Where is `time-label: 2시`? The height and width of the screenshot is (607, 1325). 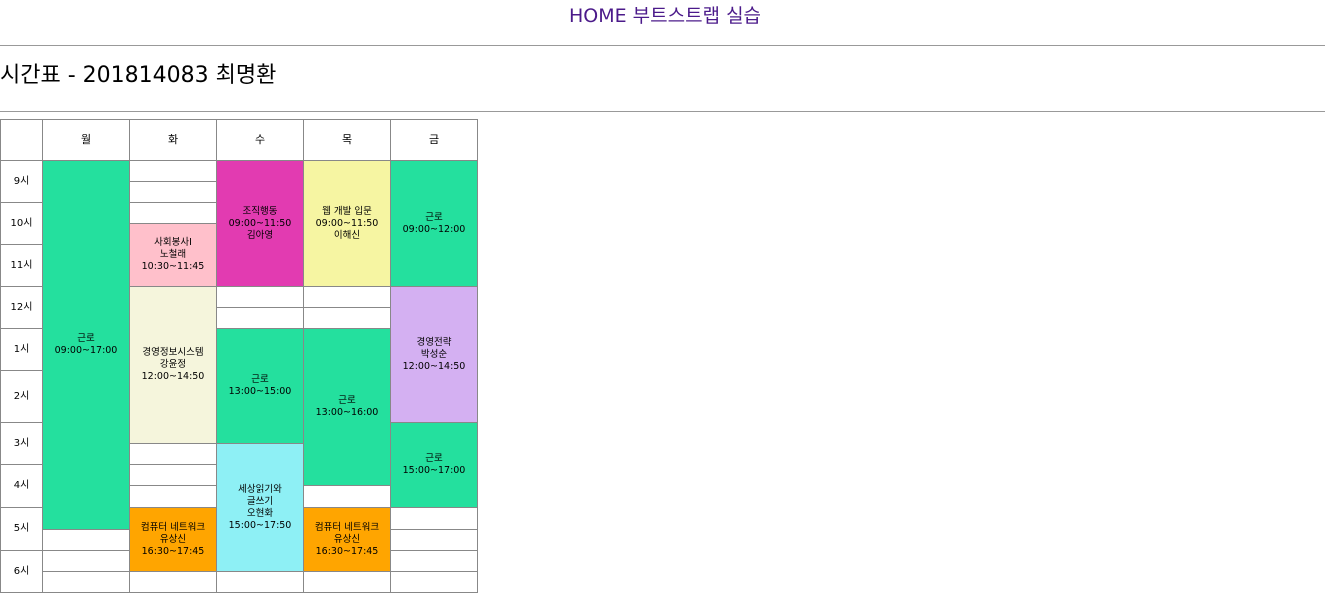
time-label: 2시 is located at coordinates (21, 396).